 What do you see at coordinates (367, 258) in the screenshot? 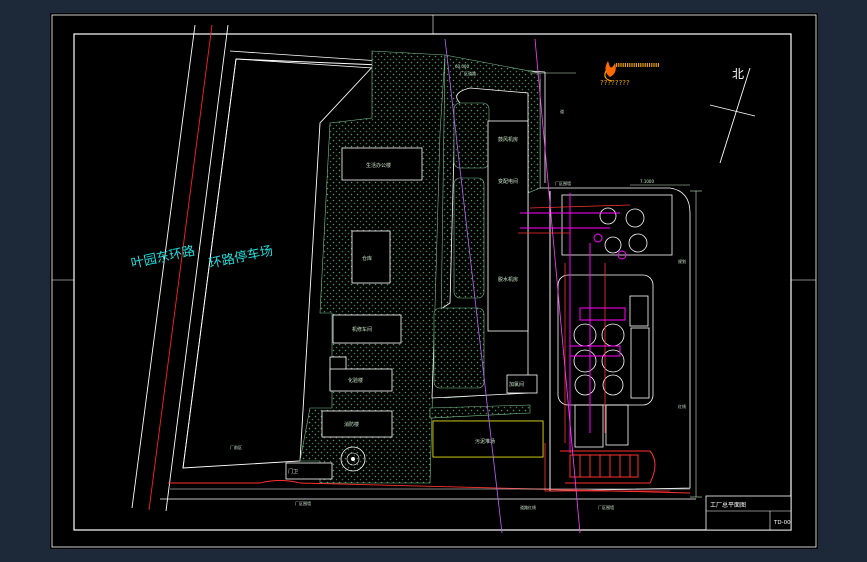
I see `svg-text: 仓库` at bounding box center [367, 258].